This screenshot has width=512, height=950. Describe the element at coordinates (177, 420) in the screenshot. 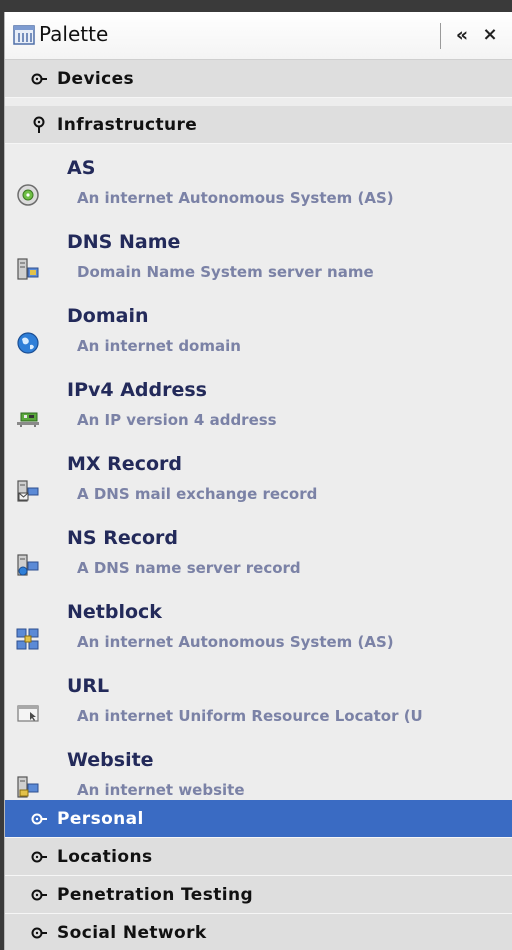

I see `entity-description: An IP version 4 address` at that location.